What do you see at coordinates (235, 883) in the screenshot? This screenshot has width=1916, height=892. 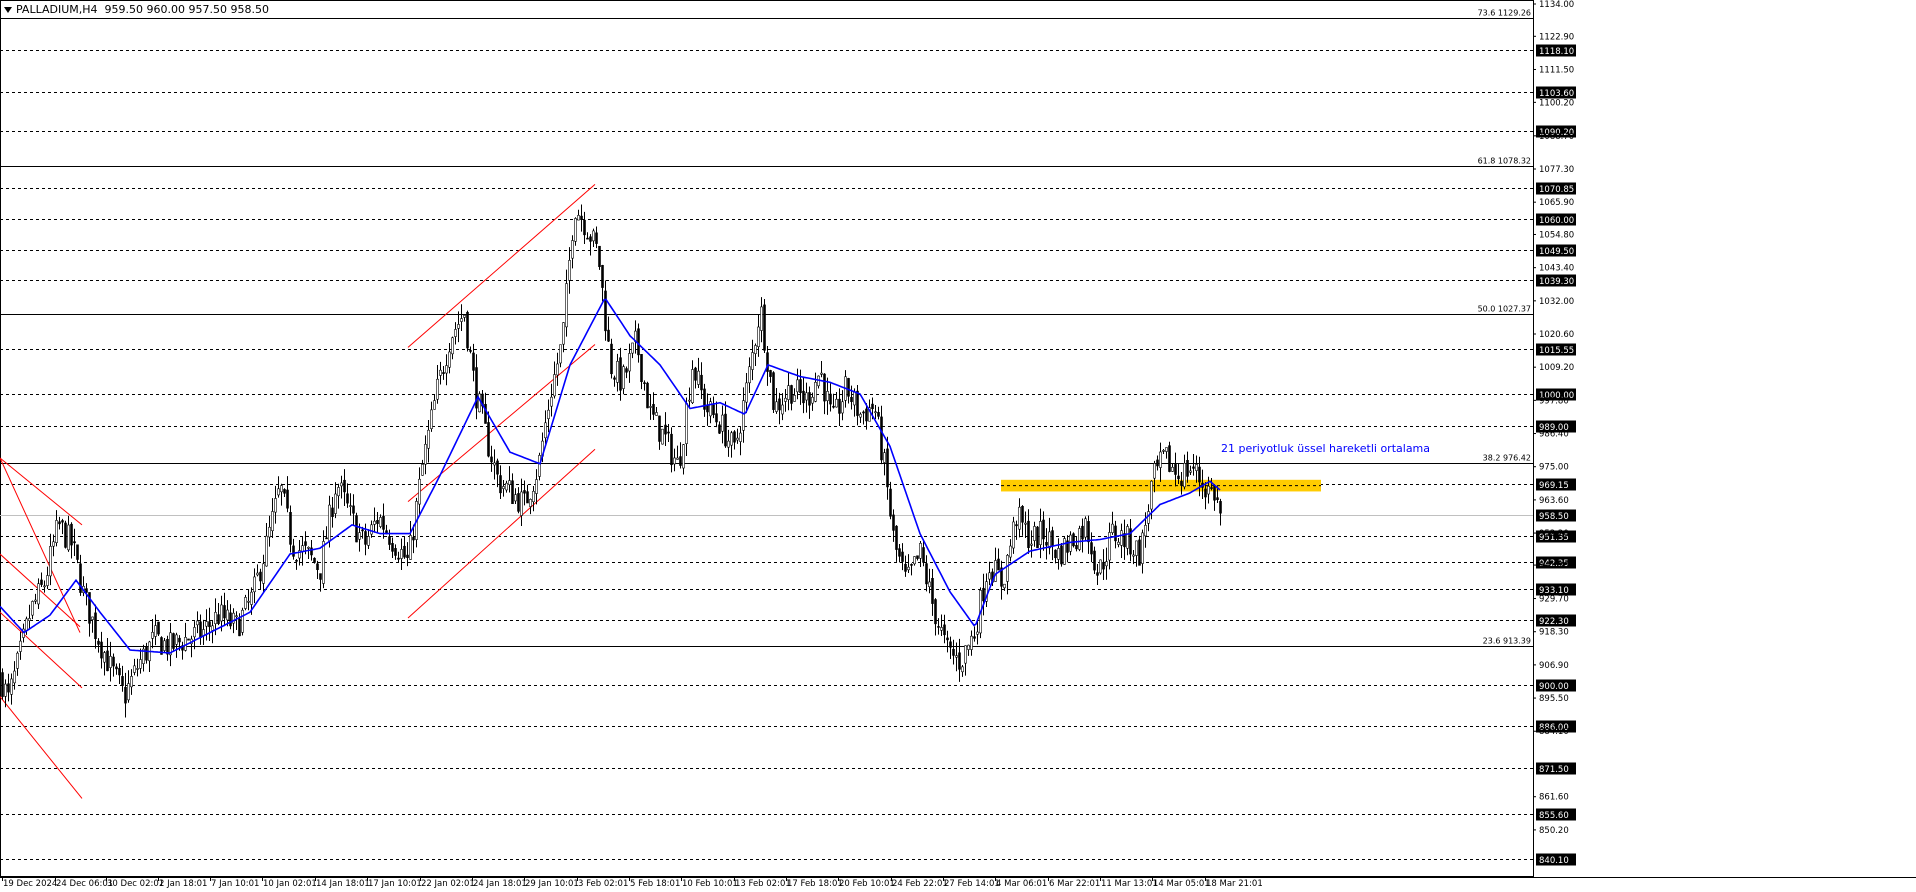 I see `time-tick-label: 7 Jan 10:01` at bounding box center [235, 883].